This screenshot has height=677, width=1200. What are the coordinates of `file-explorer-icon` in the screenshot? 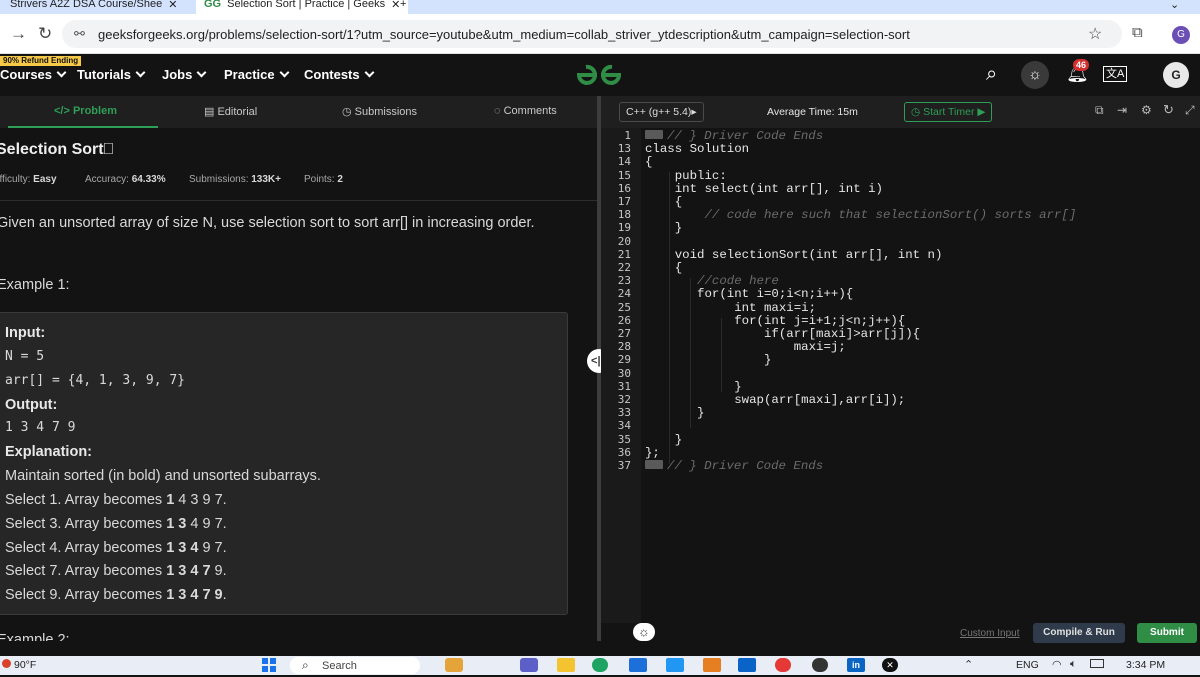 It's located at (566, 665).